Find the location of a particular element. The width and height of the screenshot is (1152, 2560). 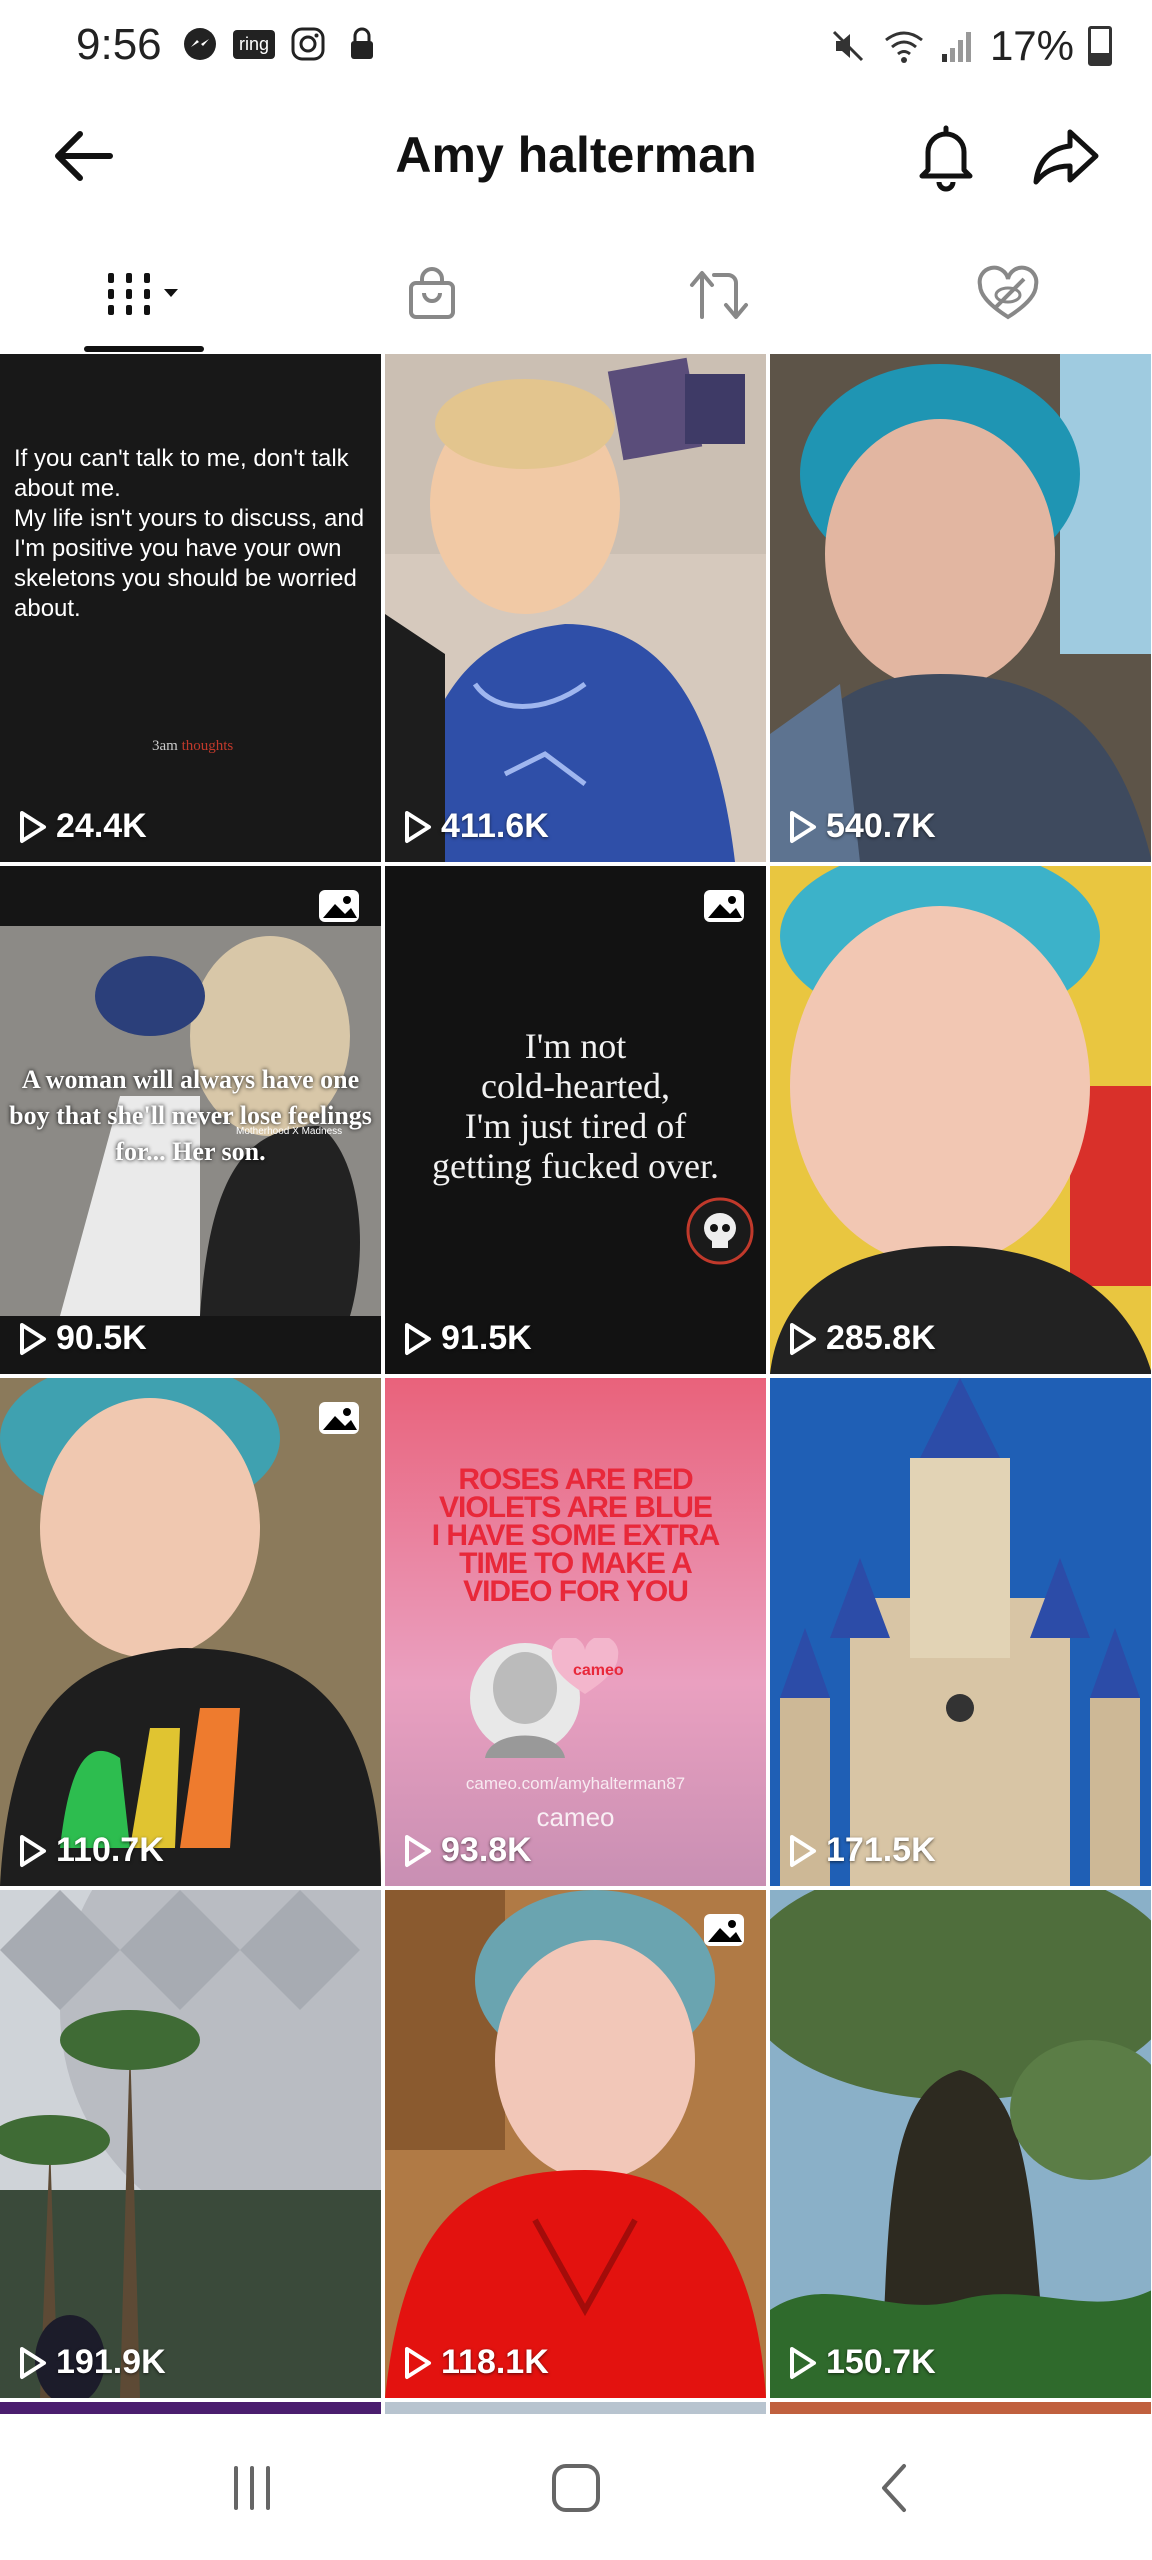

messenger-icon is located at coordinates (200, 44).